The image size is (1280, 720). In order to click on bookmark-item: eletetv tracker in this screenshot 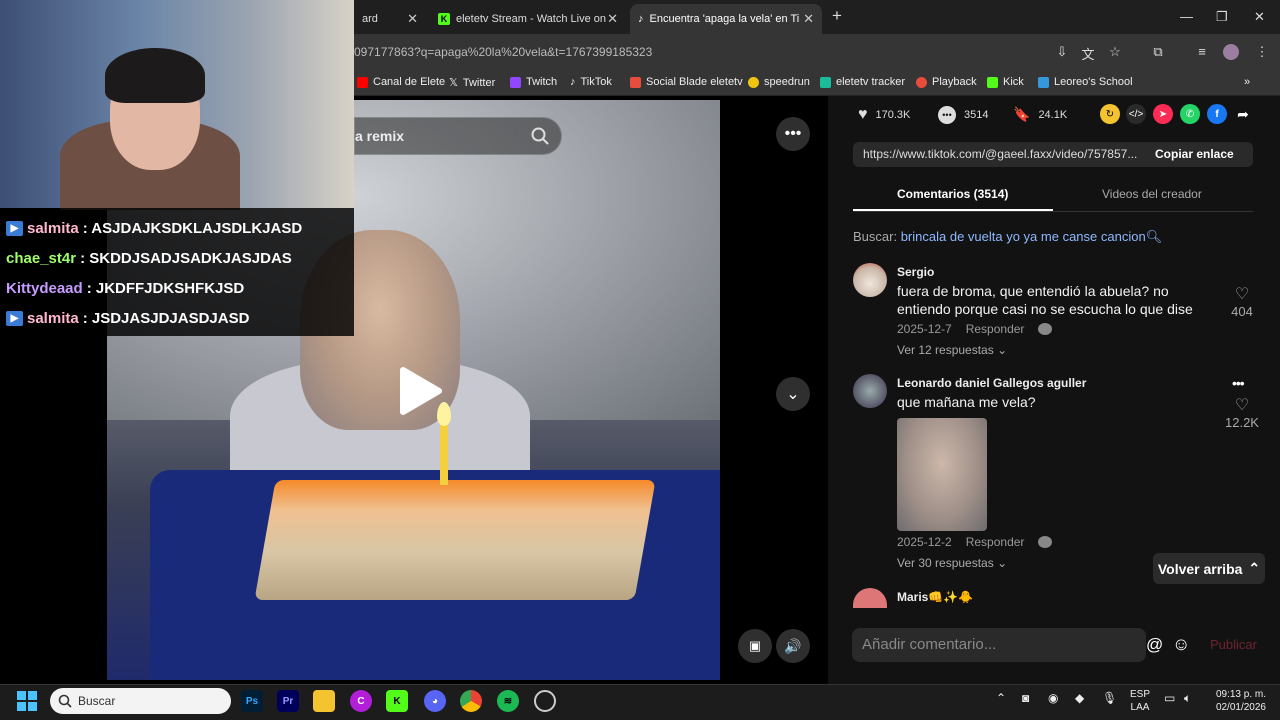, I will do `click(862, 82)`.